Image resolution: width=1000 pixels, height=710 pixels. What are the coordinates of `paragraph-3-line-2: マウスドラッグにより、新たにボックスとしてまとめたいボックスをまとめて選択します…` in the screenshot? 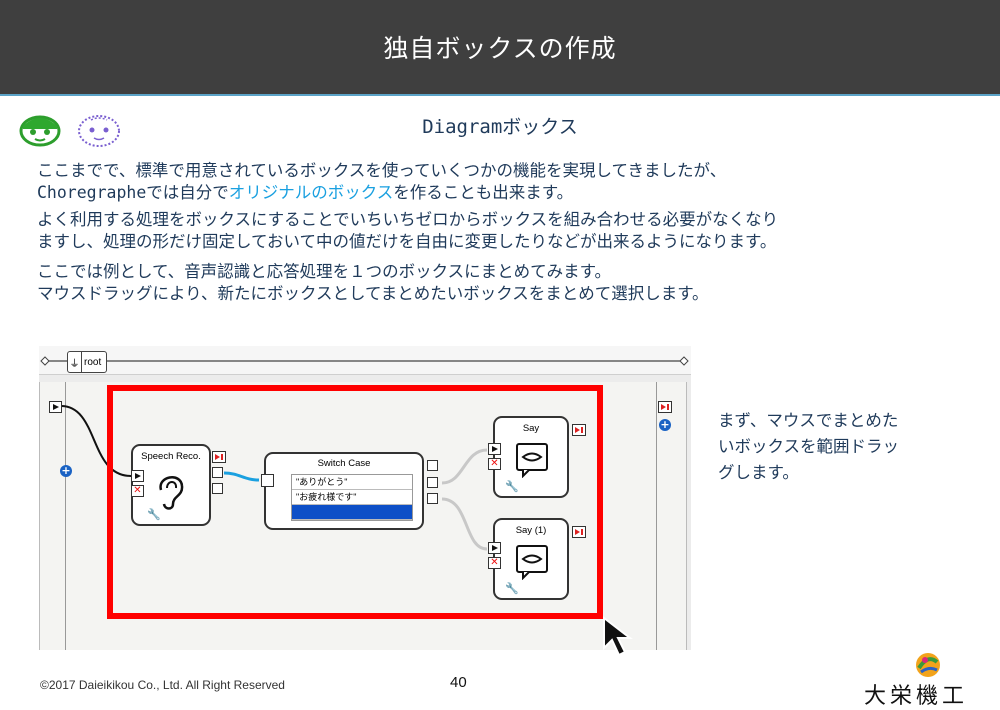 It's located at (373, 293).